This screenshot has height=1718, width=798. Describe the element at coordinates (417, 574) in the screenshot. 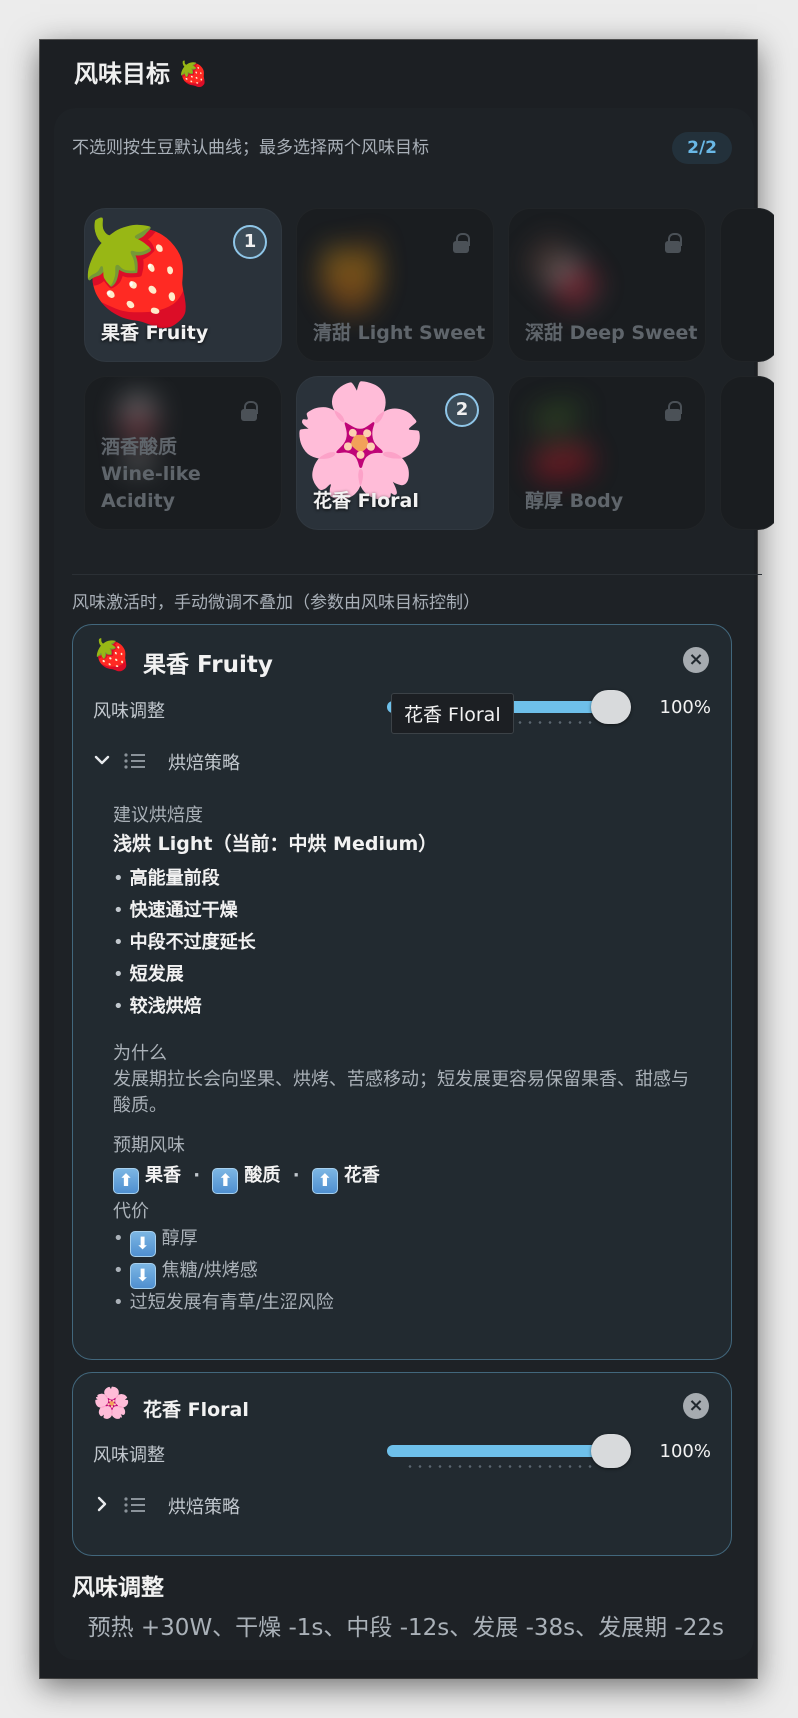

I see `divider` at that location.